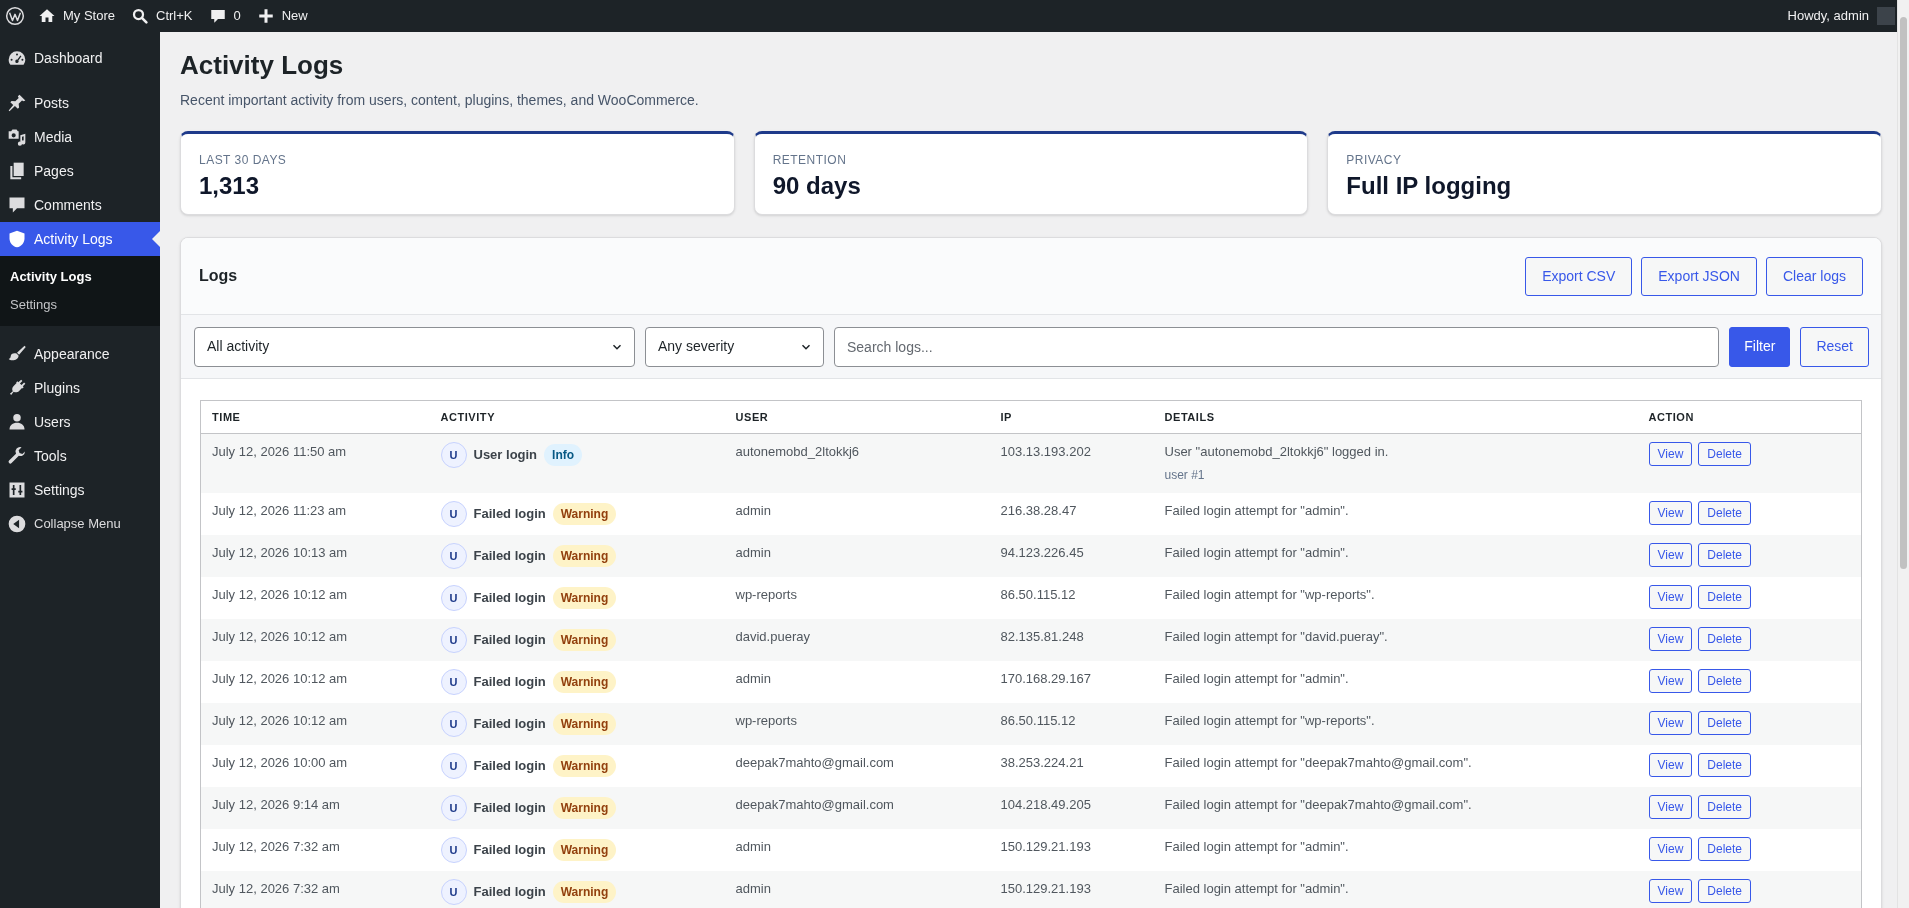 This screenshot has height=908, width=1909. What do you see at coordinates (817, 186) in the screenshot?
I see `stat-value: 90 days` at bounding box center [817, 186].